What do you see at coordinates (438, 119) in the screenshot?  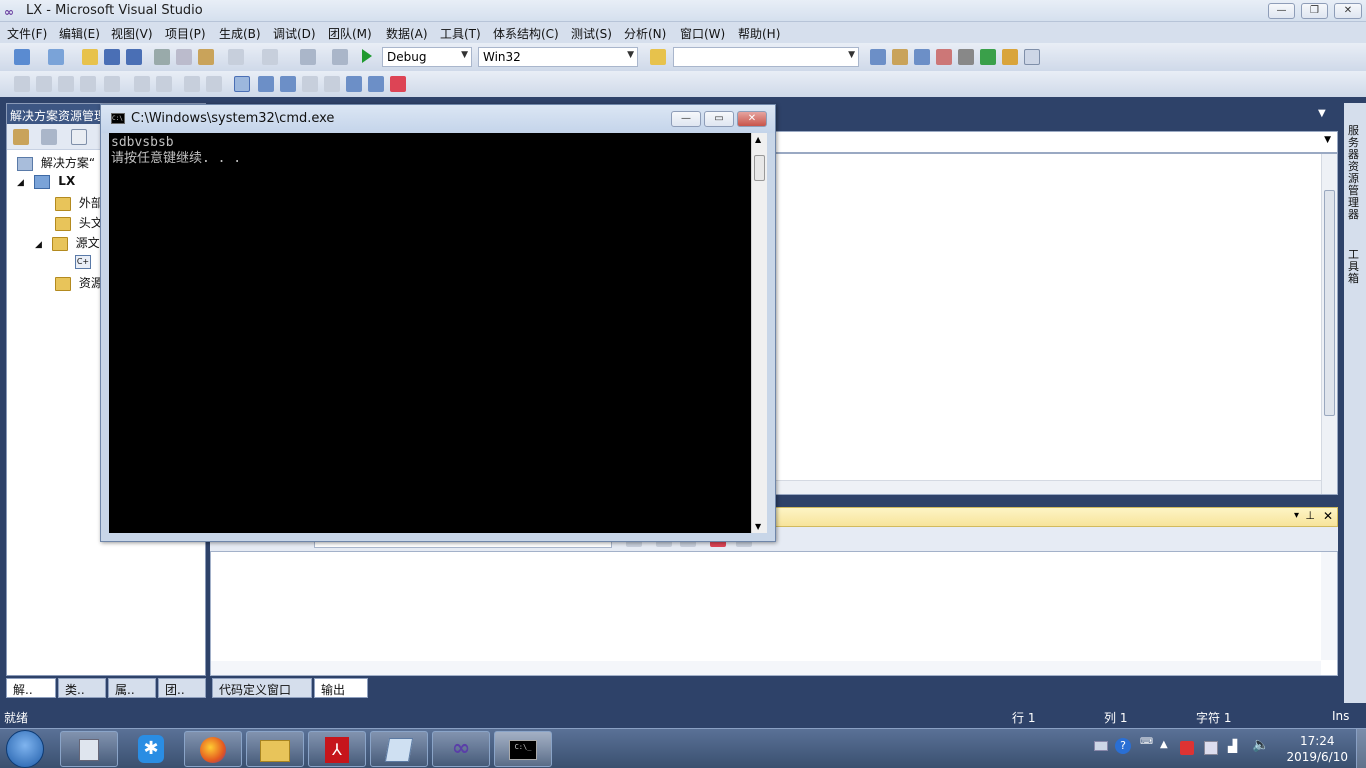 I see `cmd-title-bar: C:\ C:\Windows\system32\cmd.exe — ▭ ✕` at bounding box center [438, 119].